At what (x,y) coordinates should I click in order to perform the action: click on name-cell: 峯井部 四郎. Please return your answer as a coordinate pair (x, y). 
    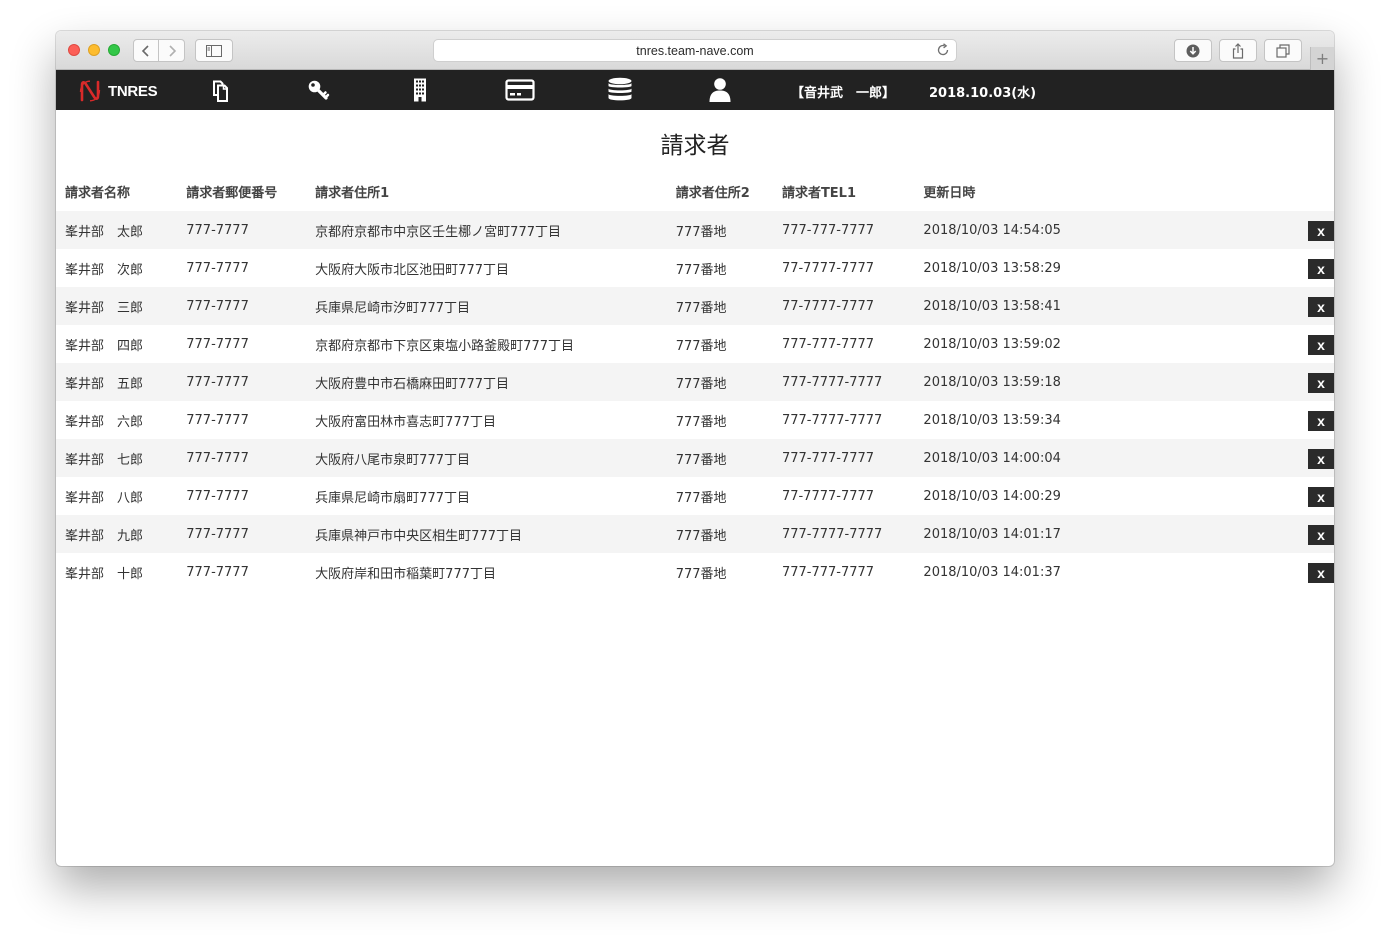
    Looking at the image, I should click on (104, 346).